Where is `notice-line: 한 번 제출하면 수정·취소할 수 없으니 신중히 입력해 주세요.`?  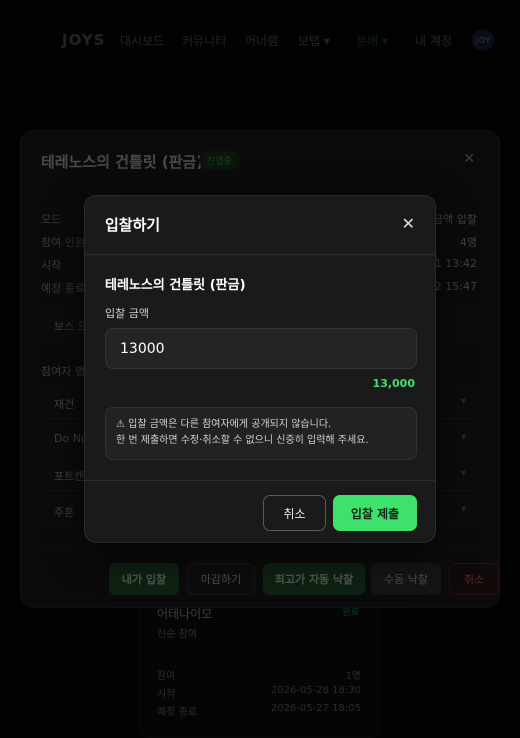
notice-line: 한 번 제출하면 수정·취소할 수 없으니 신중히 입력해 주세요. is located at coordinates (242, 440).